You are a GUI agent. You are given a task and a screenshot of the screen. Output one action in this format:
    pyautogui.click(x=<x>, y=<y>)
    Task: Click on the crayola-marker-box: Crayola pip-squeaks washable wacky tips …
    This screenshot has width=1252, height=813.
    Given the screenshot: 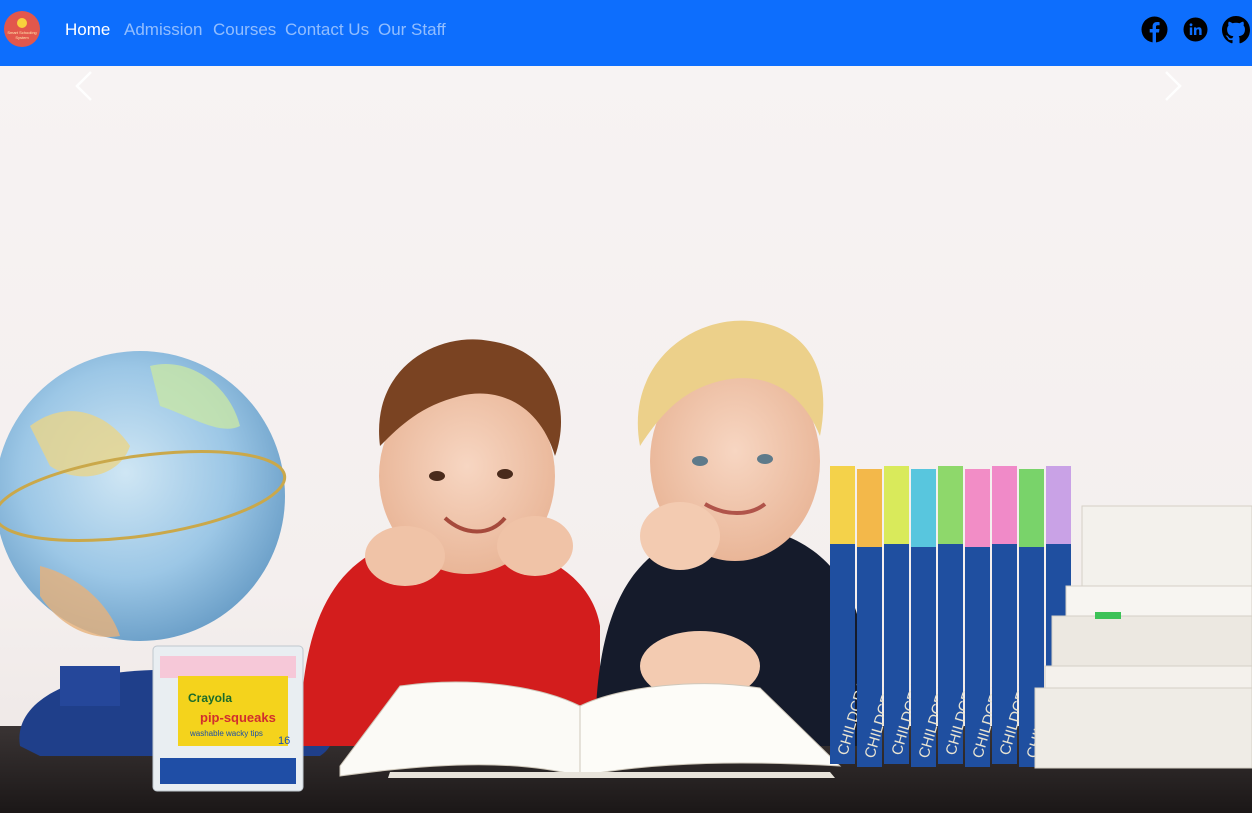 What is the action you would take?
    pyautogui.click(x=228, y=718)
    